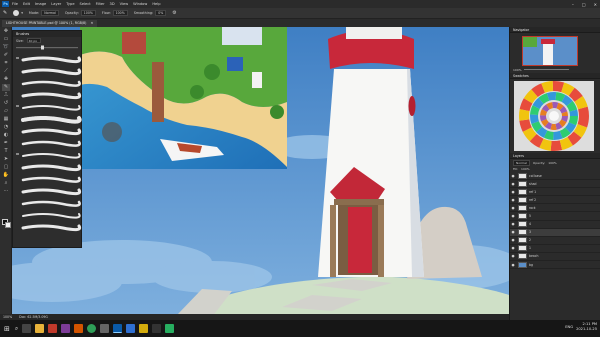 The image size is (600, 337). What do you see at coordinates (6, 175) in the screenshot?
I see `hand-tool-icon: ✋` at bounding box center [6, 175].